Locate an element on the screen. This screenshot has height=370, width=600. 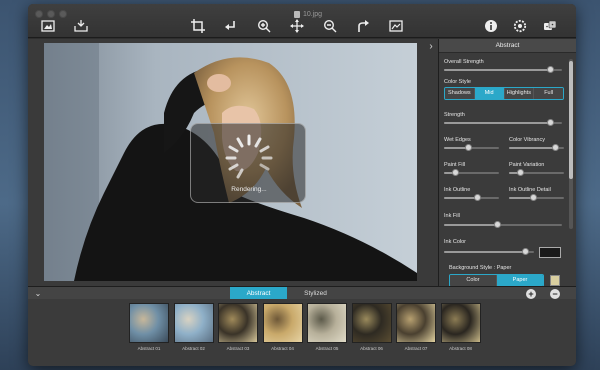
paint-fill-slider is located at coordinates (471, 172).